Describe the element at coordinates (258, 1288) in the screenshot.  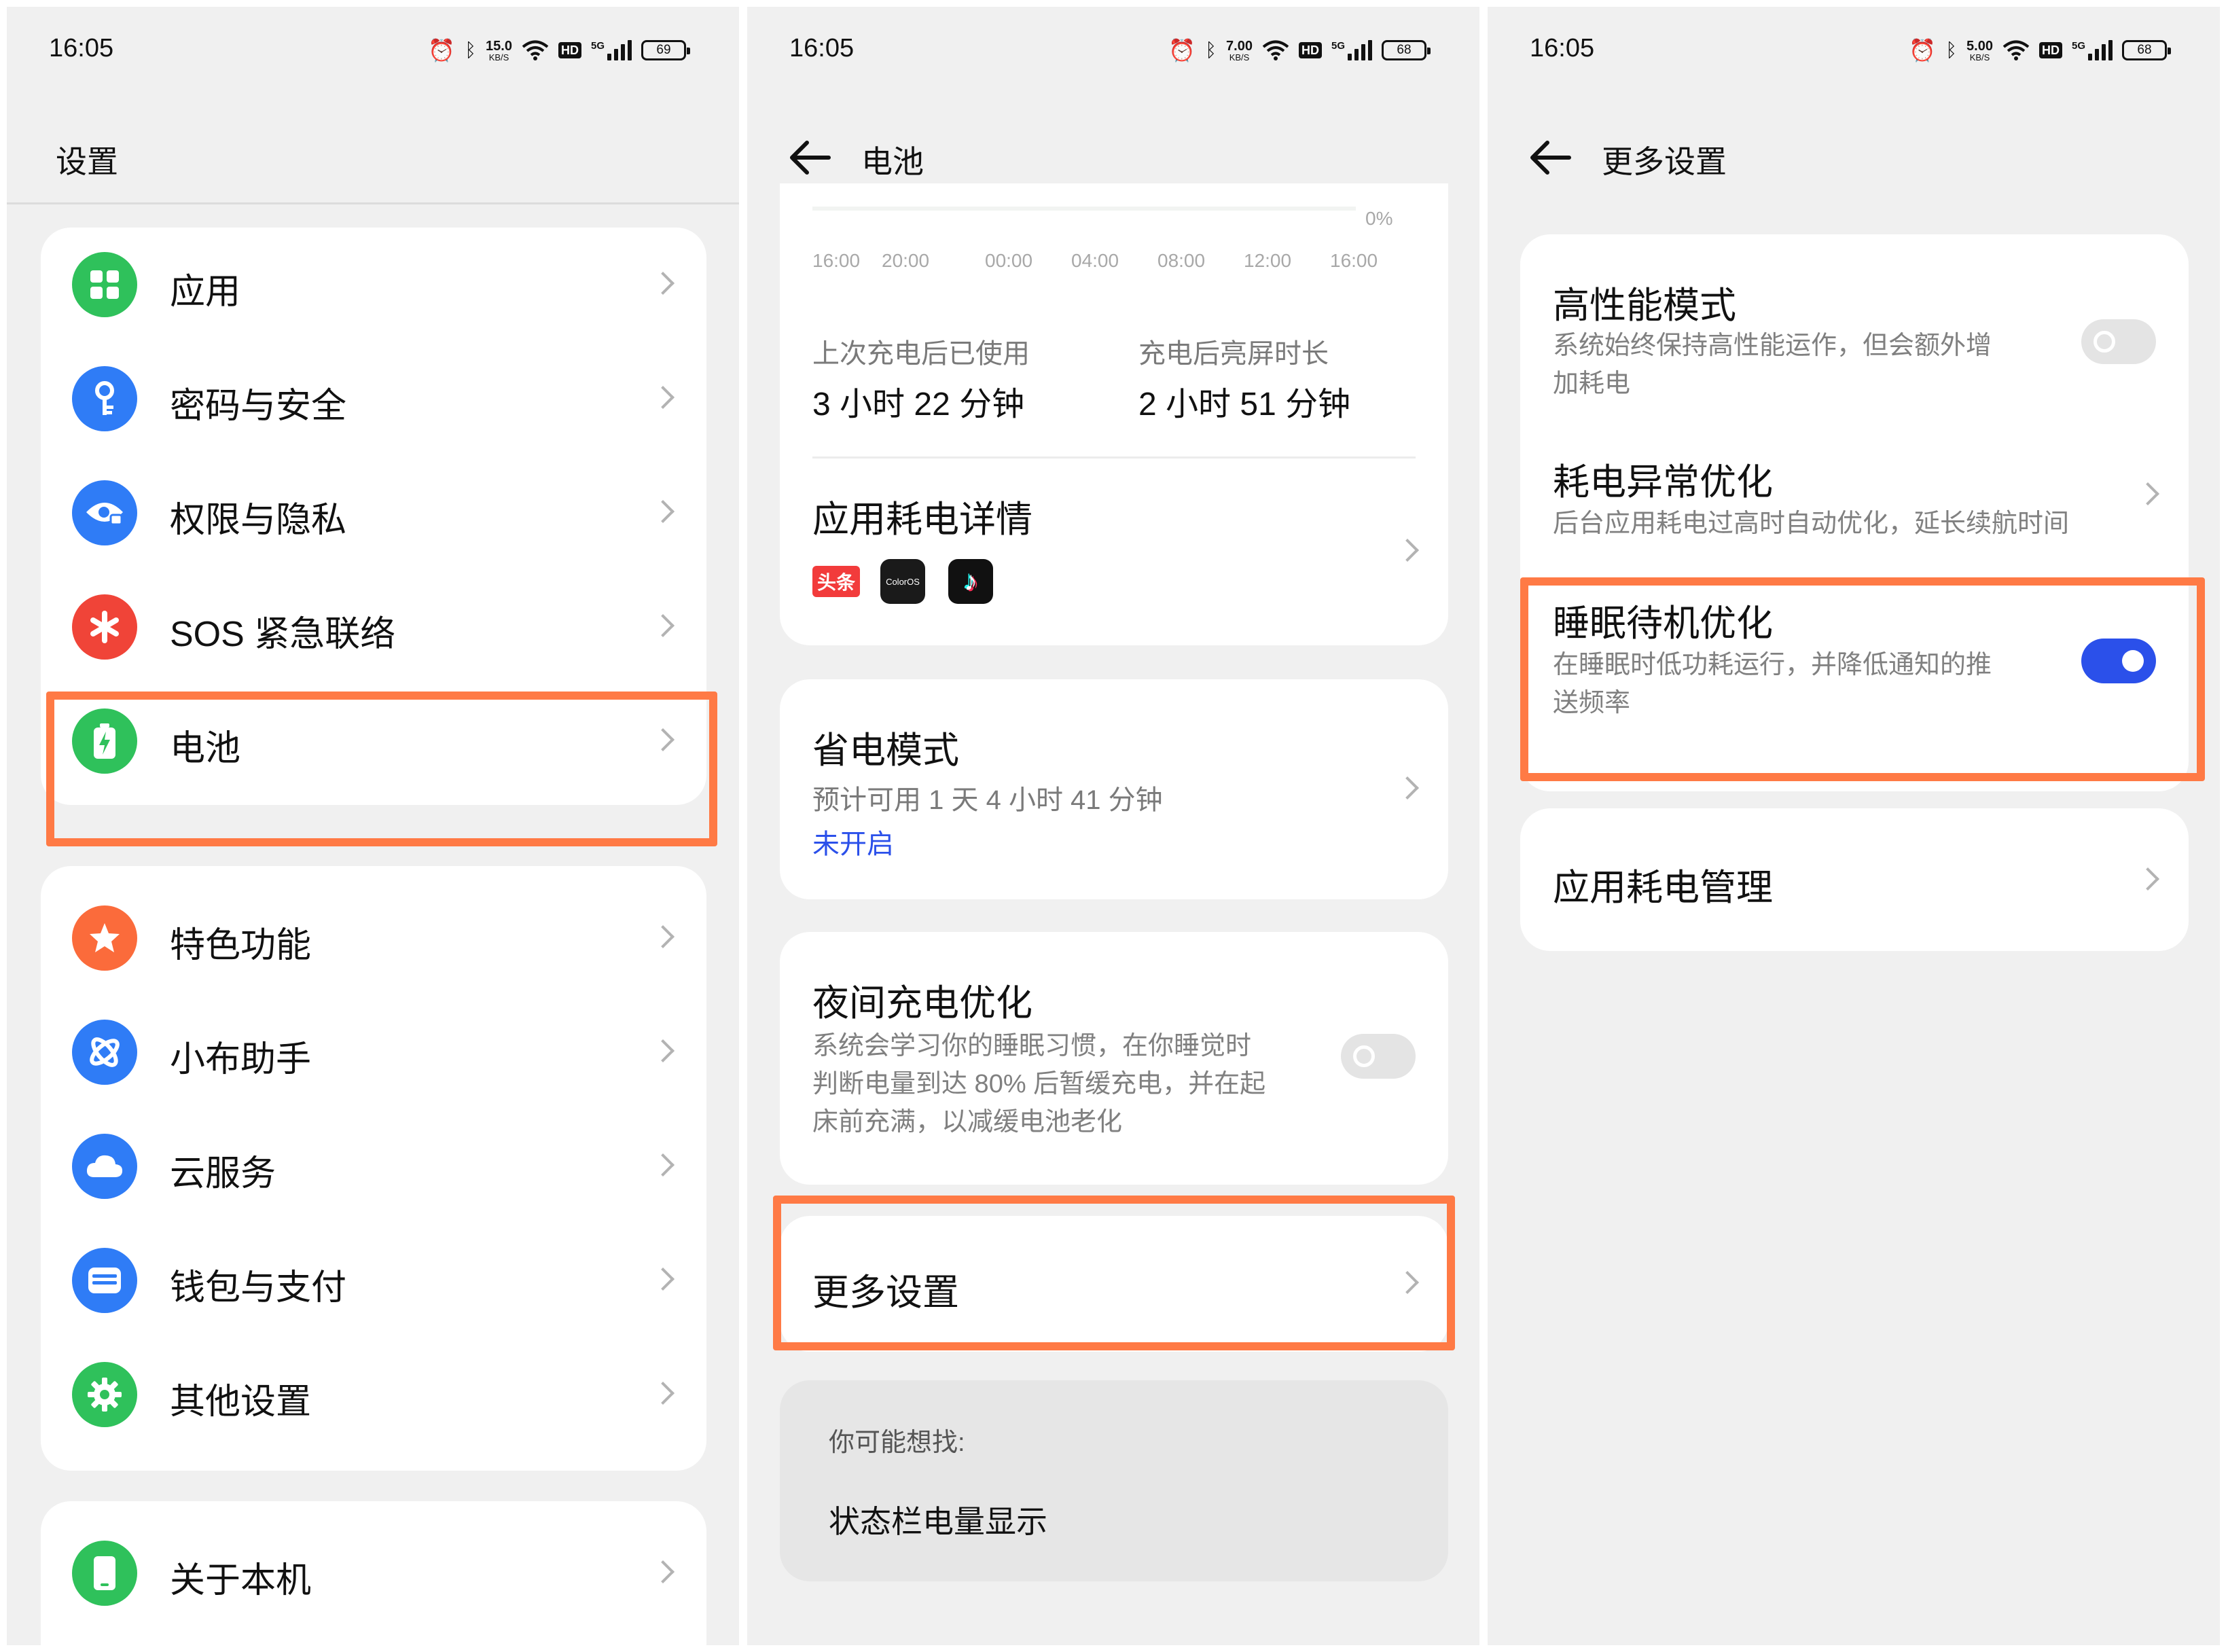
I see `settings-item-label: 钱包与支付` at that location.